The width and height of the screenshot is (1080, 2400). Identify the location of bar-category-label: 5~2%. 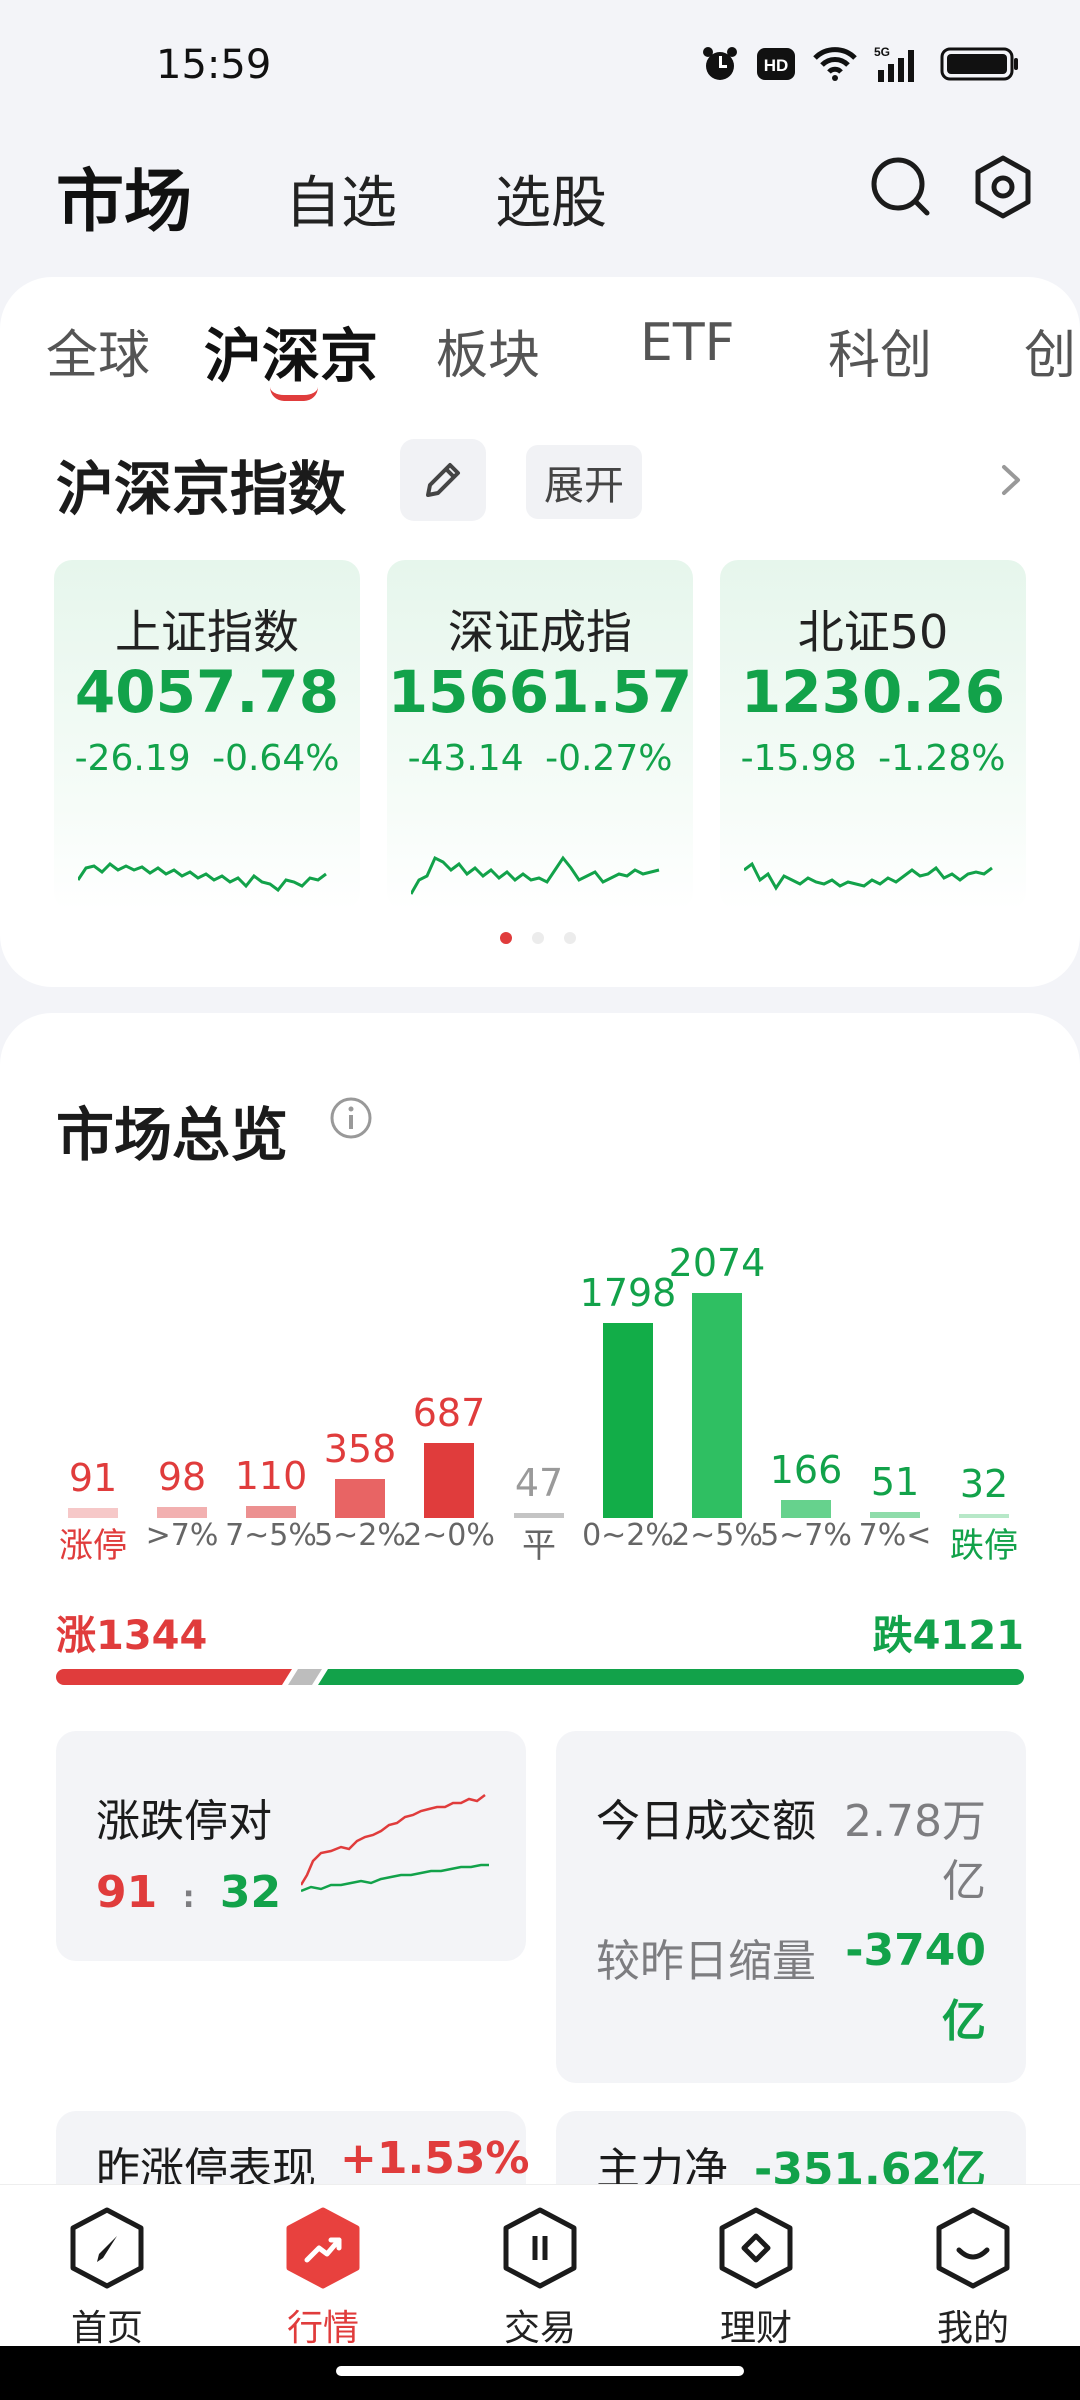
(360, 1535).